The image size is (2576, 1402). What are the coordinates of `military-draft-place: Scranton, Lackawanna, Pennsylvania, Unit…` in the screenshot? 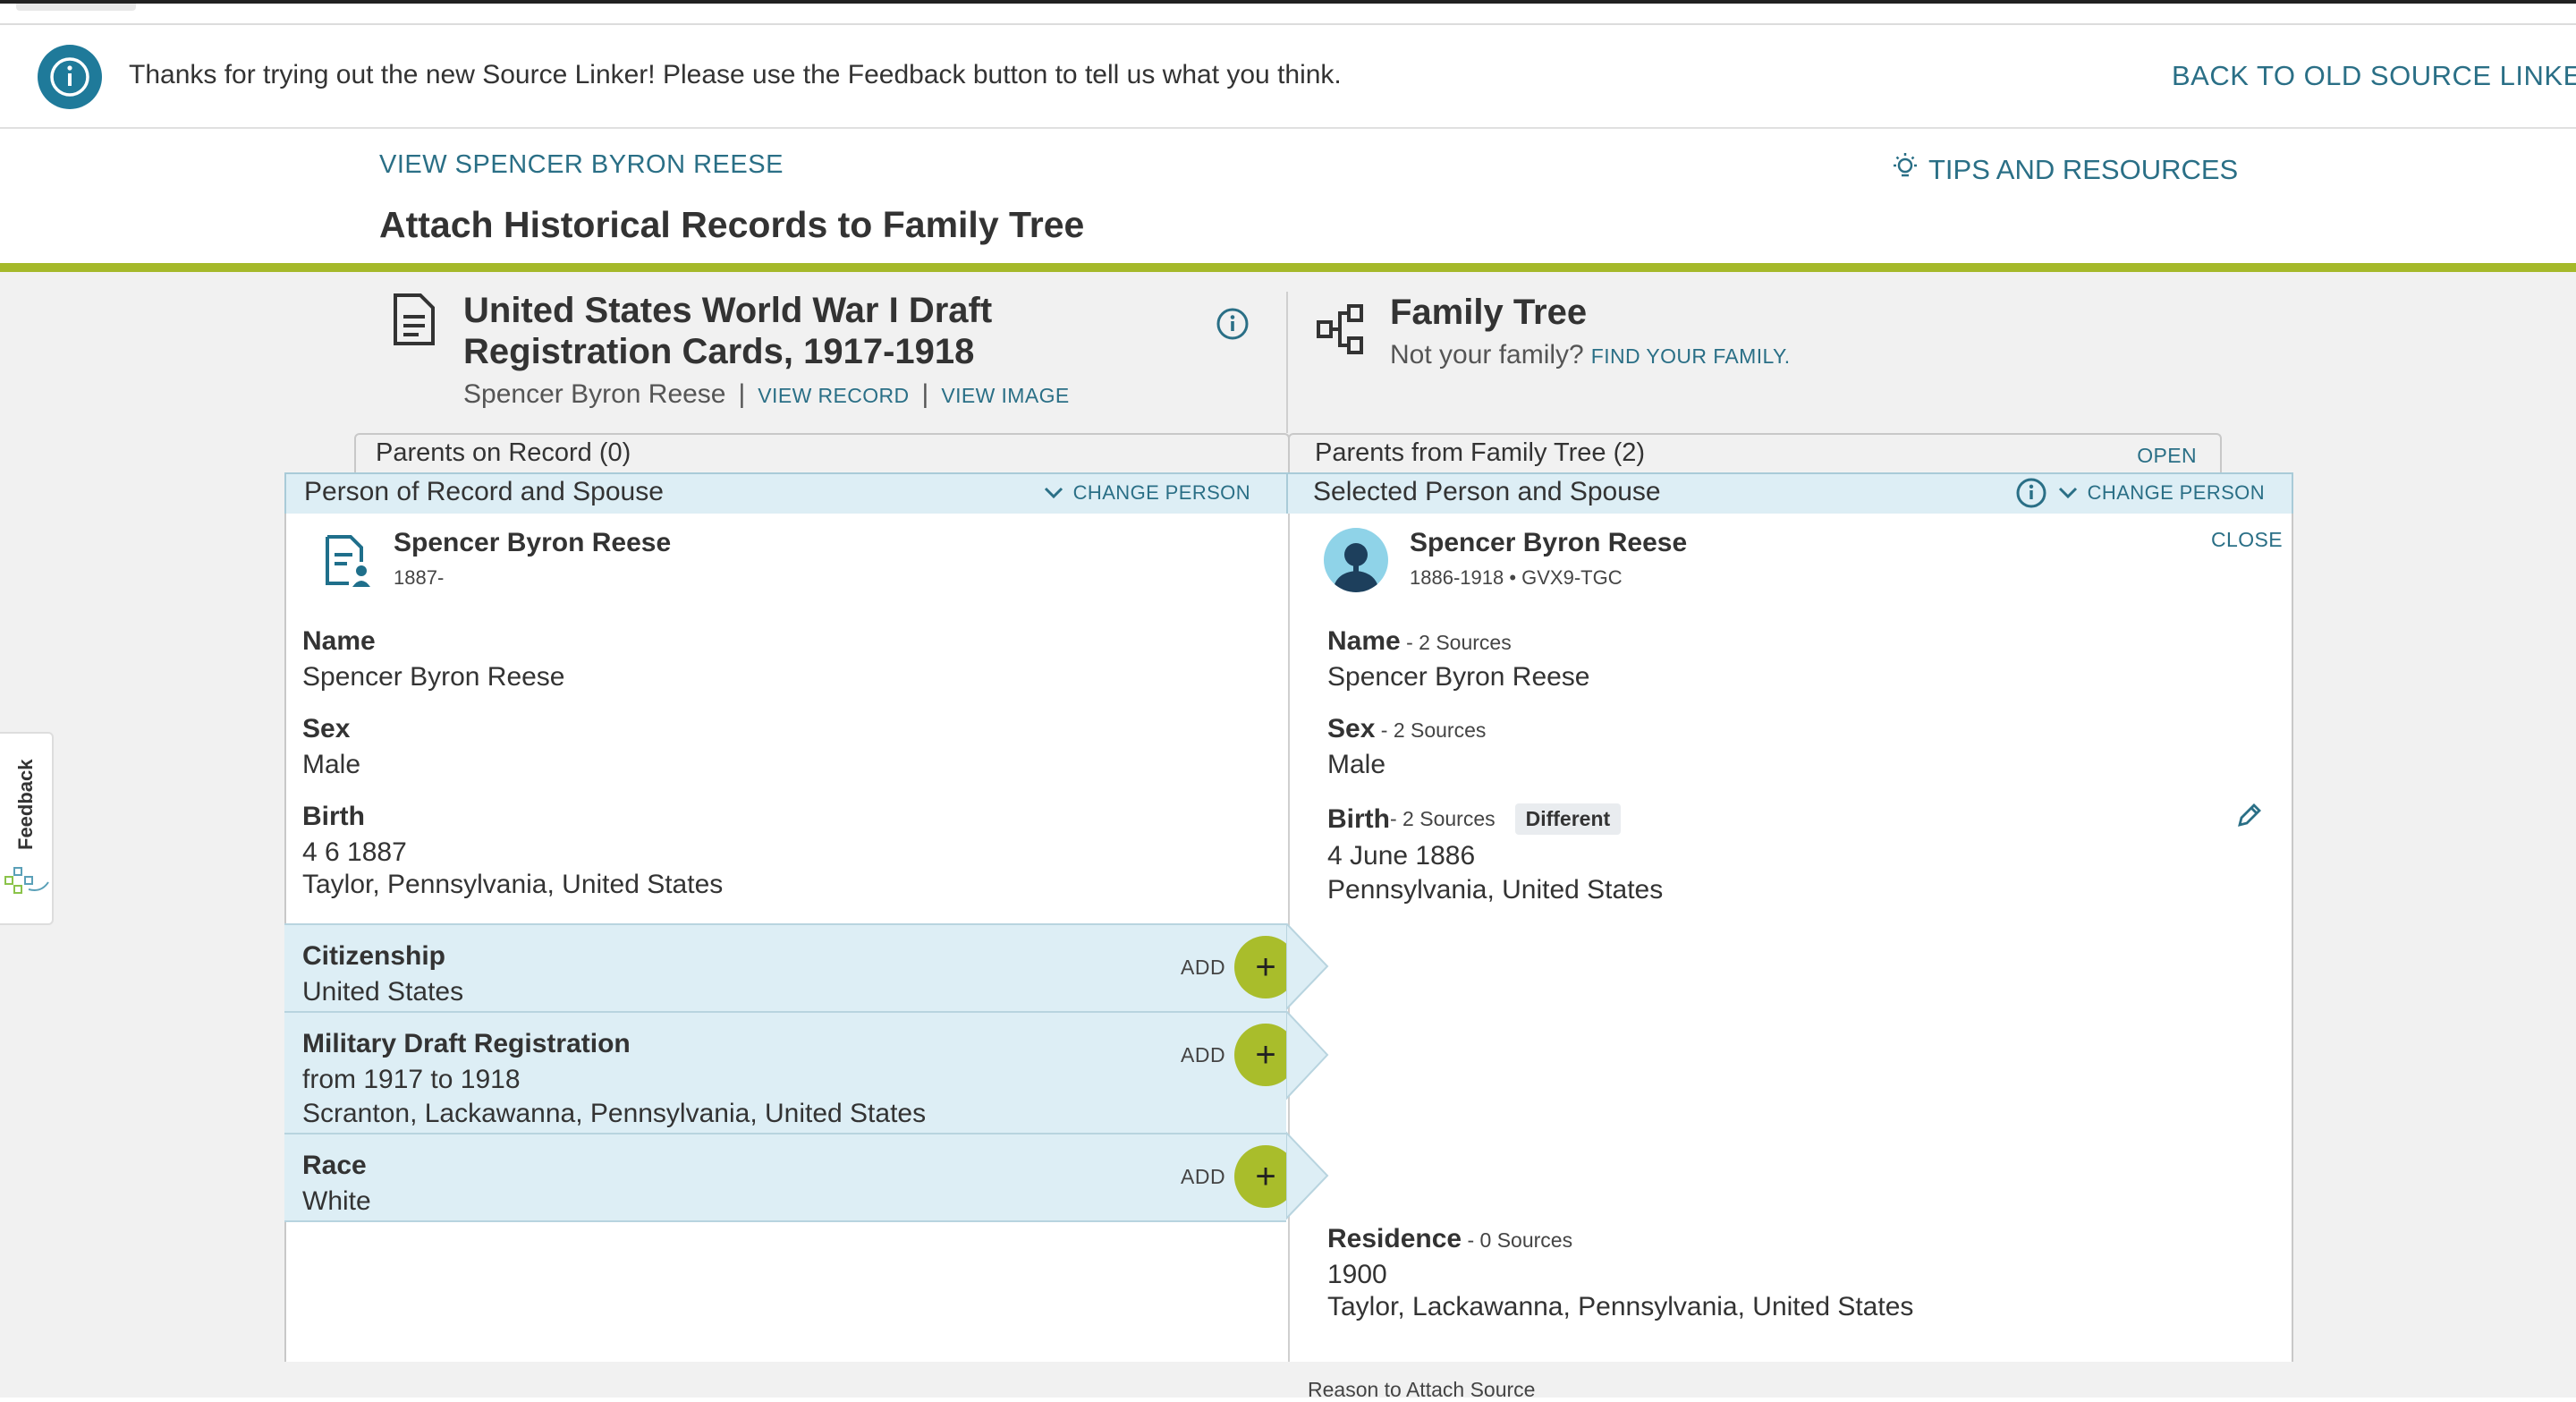 It's located at (614, 1113).